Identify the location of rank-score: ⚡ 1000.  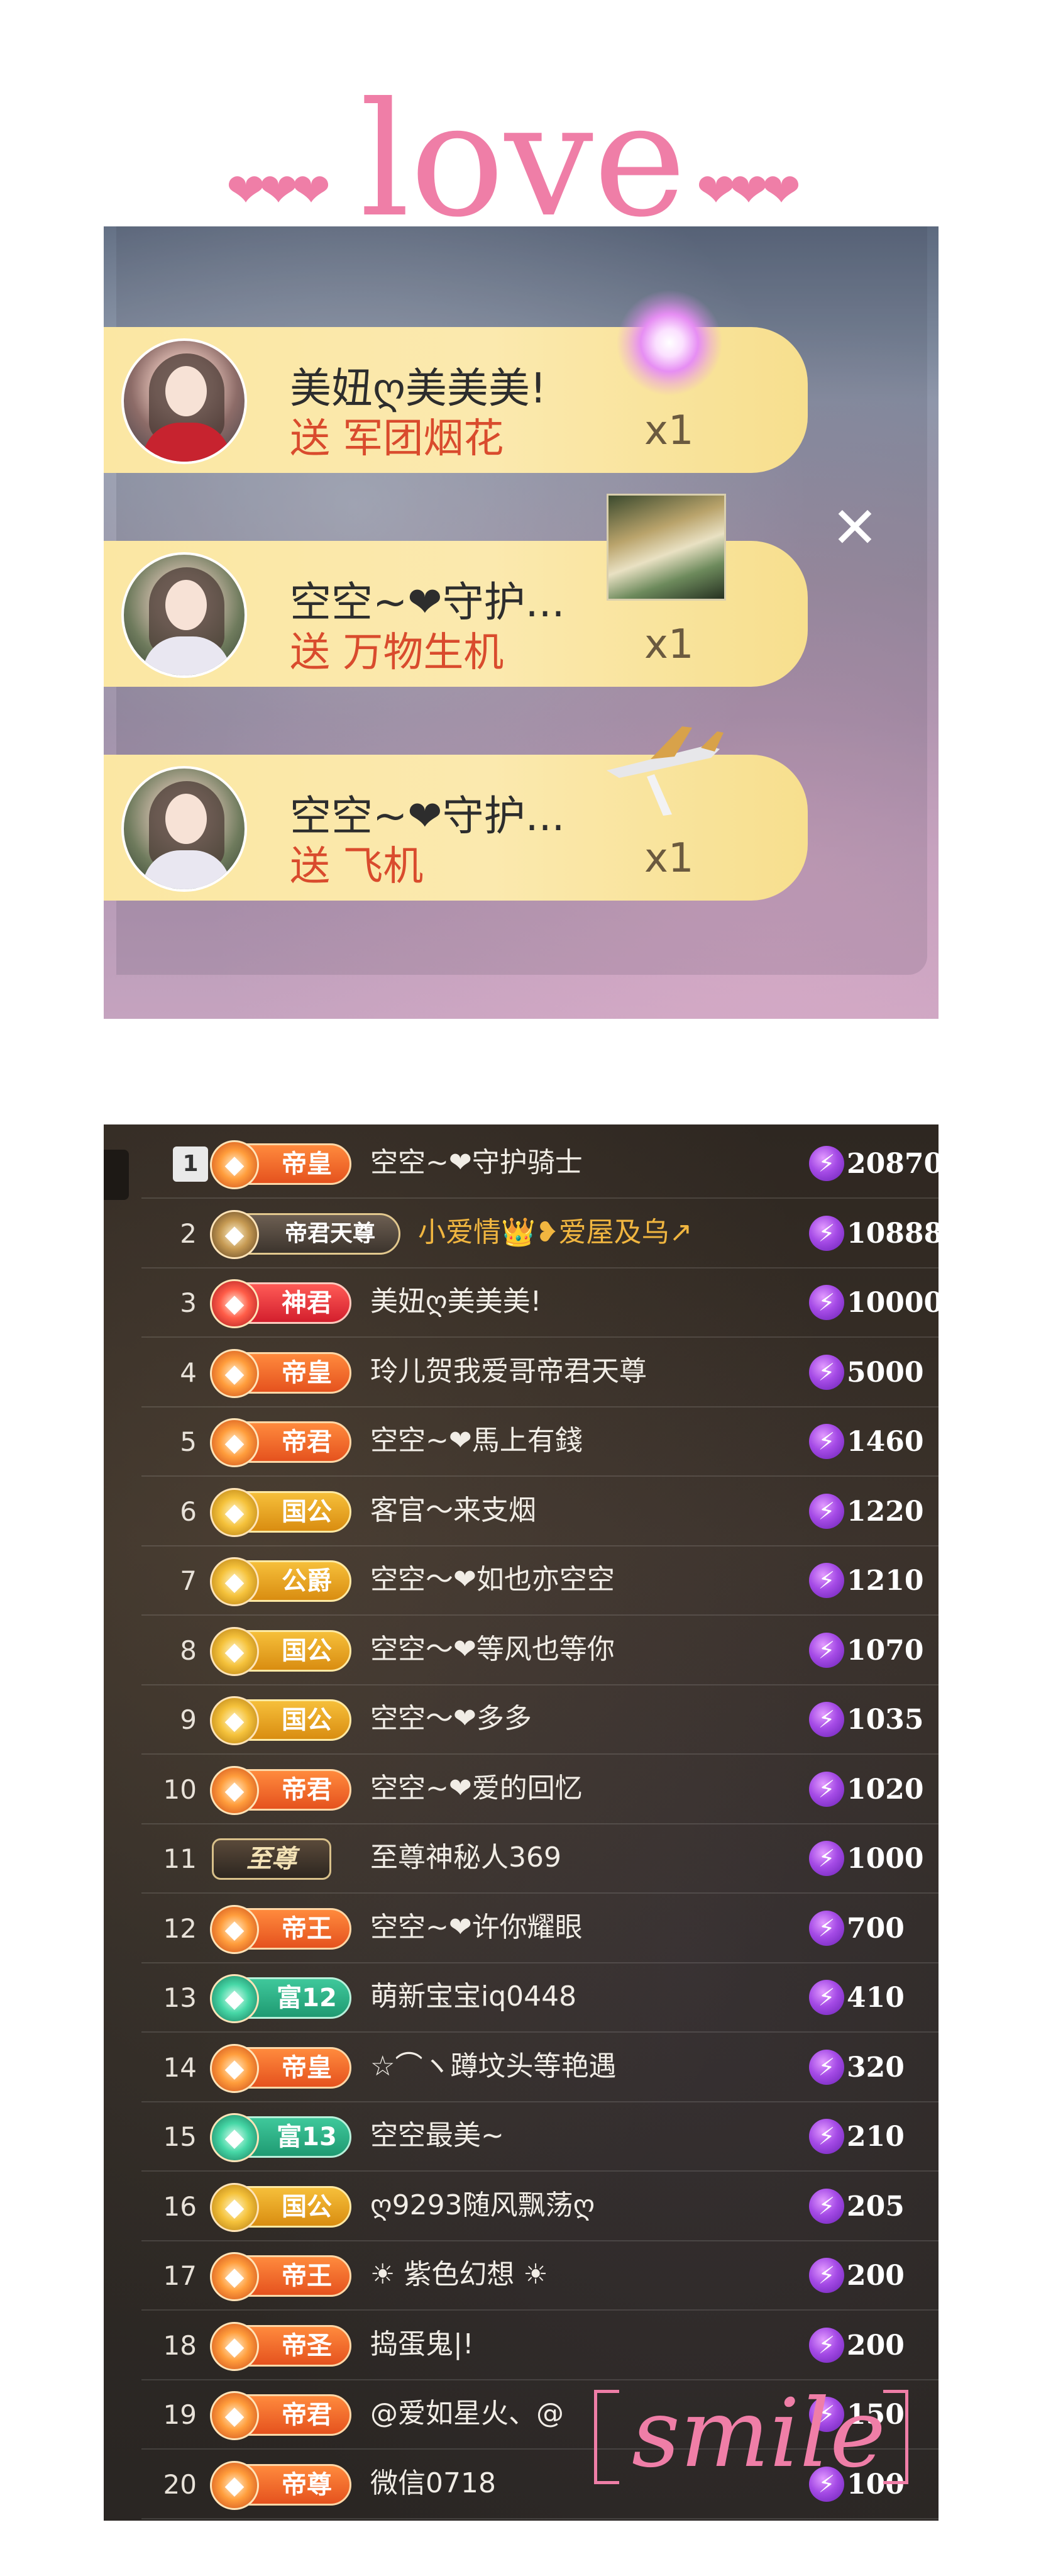
(874, 1859).